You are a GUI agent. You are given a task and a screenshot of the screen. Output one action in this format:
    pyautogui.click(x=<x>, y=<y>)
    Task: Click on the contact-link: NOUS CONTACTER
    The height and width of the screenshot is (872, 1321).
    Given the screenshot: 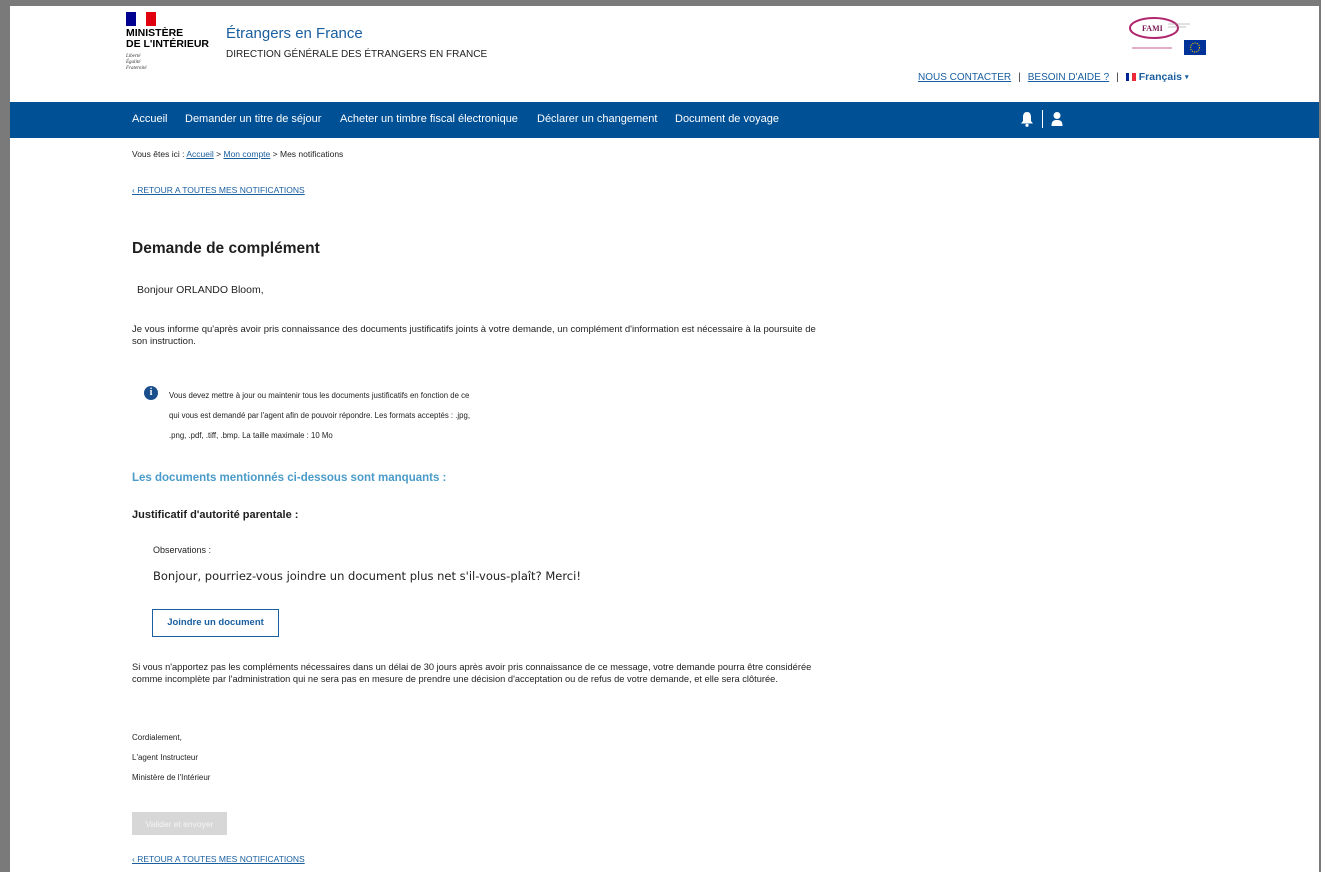 What is the action you would take?
    pyautogui.click(x=964, y=77)
    